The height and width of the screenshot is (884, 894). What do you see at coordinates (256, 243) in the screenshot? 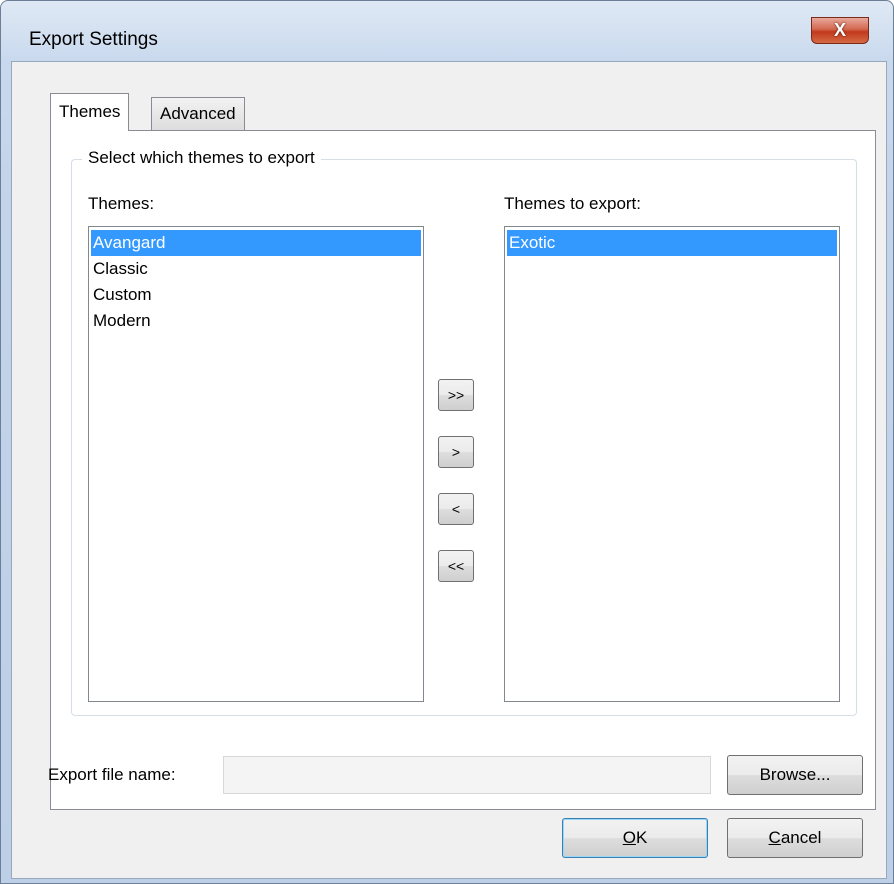
I see `list-item: Avangard` at bounding box center [256, 243].